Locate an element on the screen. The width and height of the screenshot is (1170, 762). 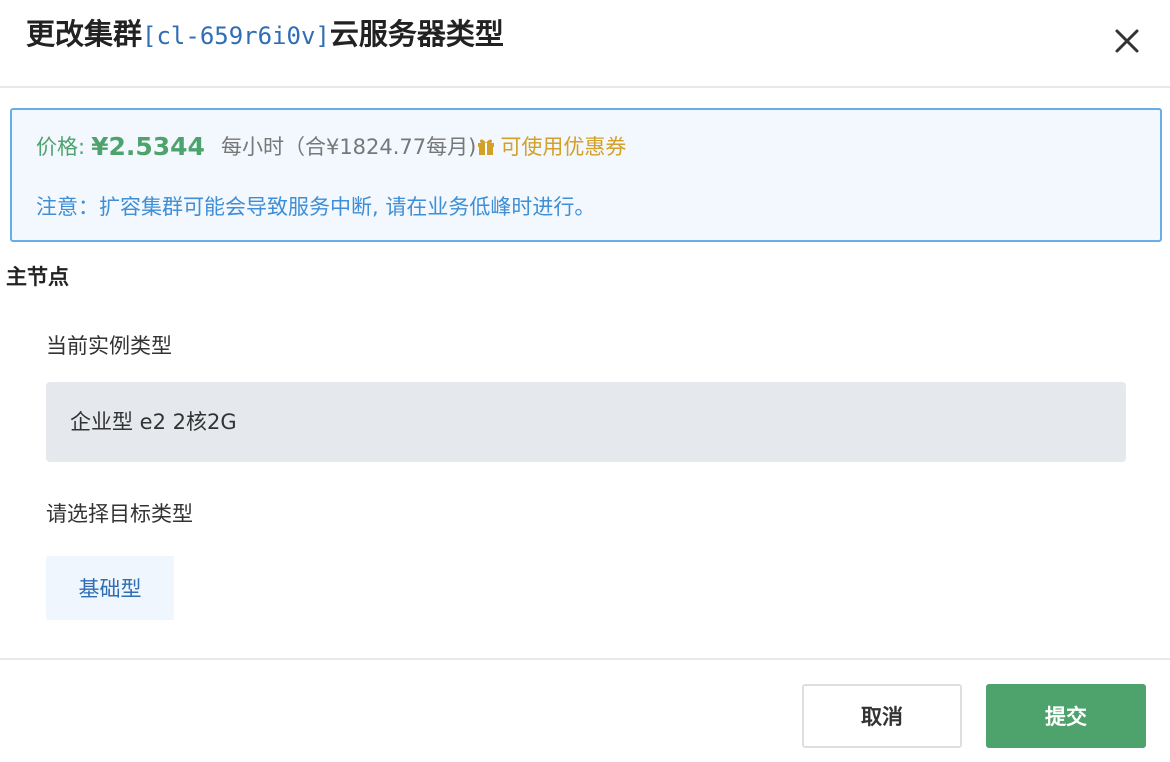
current-type-value: 企业型 e2 2核2G is located at coordinates (153, 422).